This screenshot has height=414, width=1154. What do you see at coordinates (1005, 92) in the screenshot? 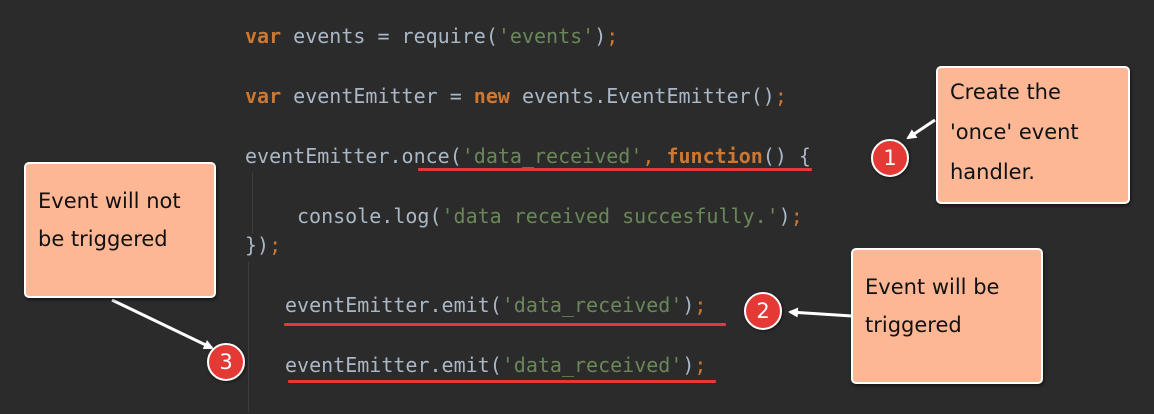
I see `callout-line: Create the` at bounding box center [1005, 92].